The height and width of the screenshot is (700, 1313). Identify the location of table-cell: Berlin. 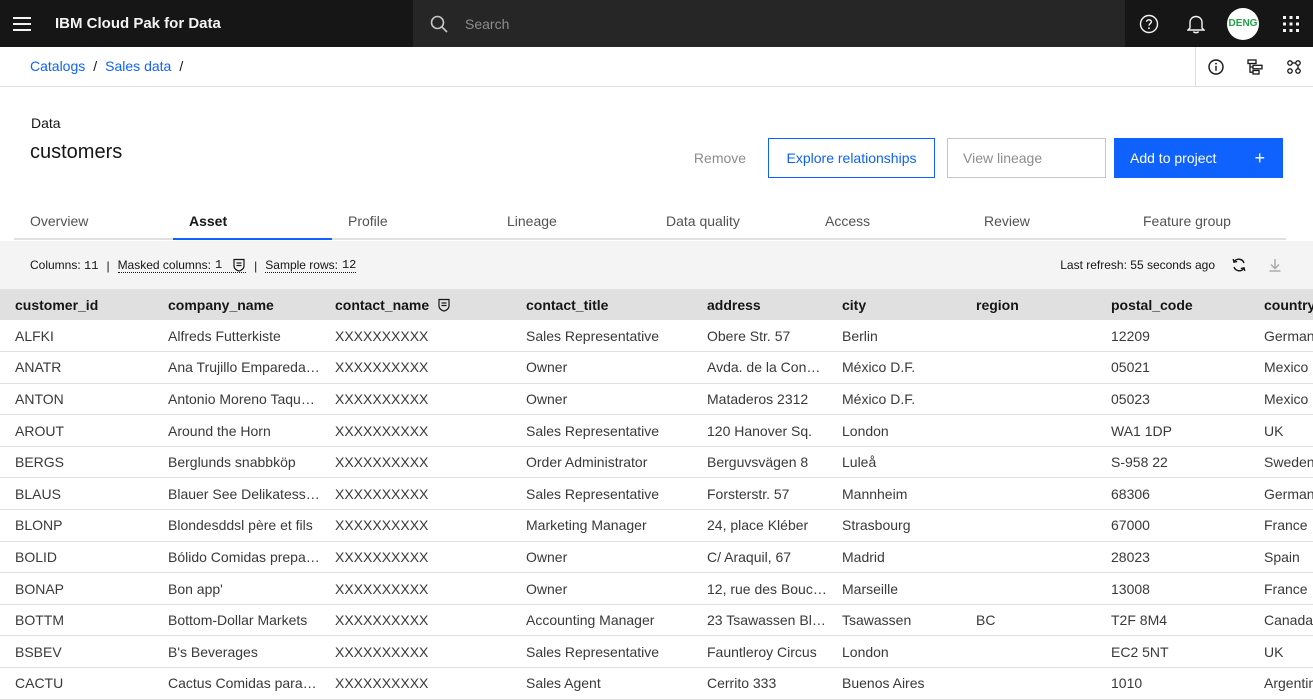
(894, 336).